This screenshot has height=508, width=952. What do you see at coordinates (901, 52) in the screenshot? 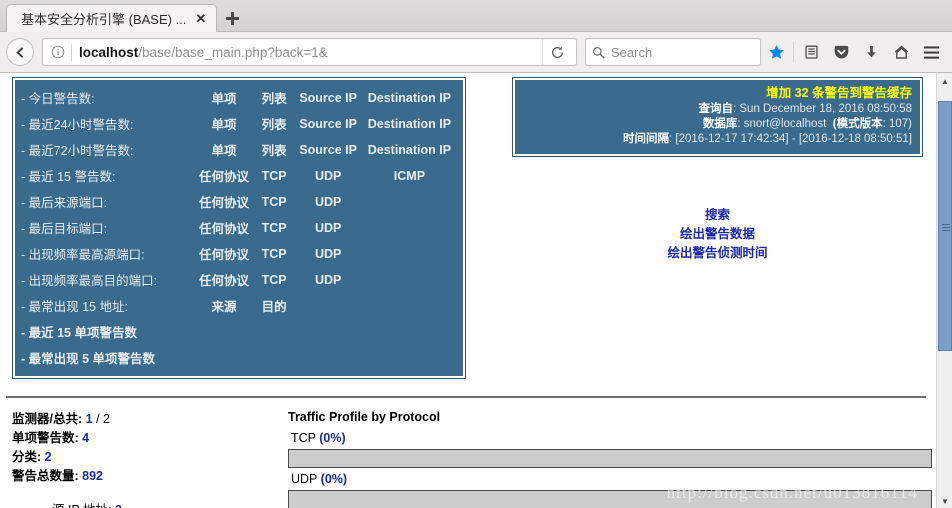
I see `home-icon` at bounding box center [901, 52].